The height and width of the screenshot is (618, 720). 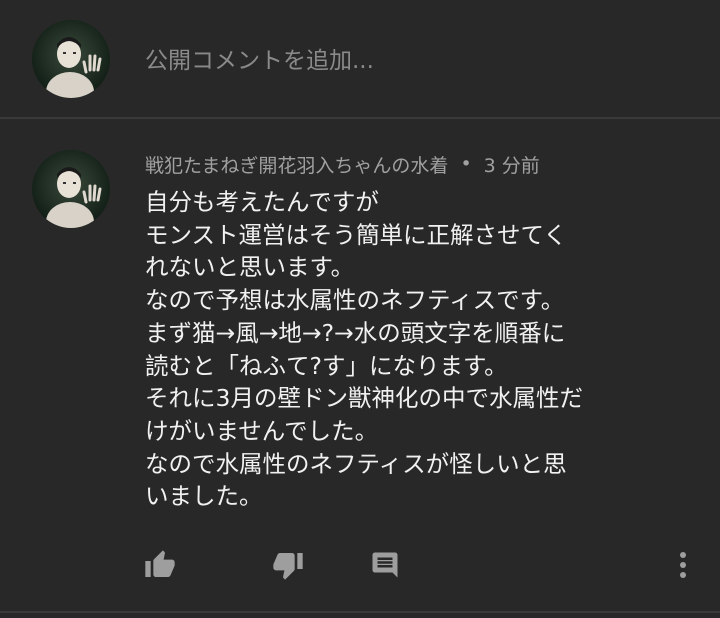 What do you see at coordinates (250, 267) in the screenshot?
I see `comment-line: れないと思います。` at bounding box center [250, 267].